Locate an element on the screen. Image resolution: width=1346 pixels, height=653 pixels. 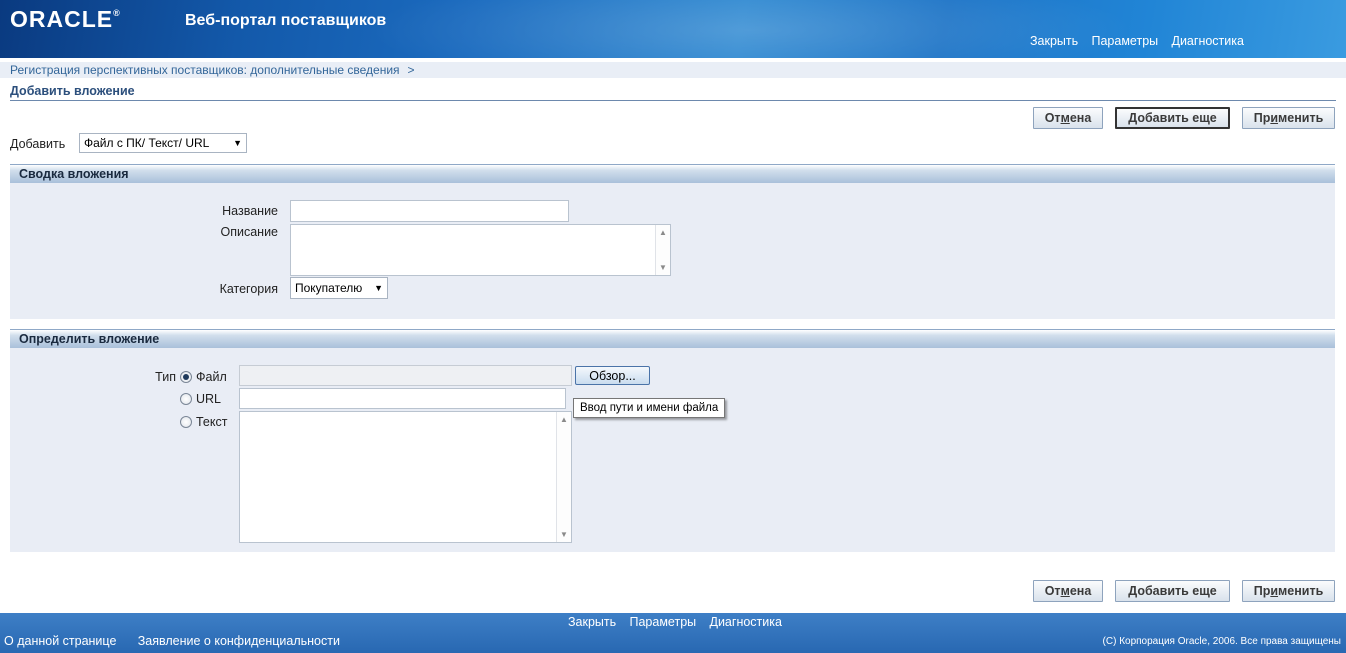
category-select: Покупателю ▼ is located at coordinates (339, 288).